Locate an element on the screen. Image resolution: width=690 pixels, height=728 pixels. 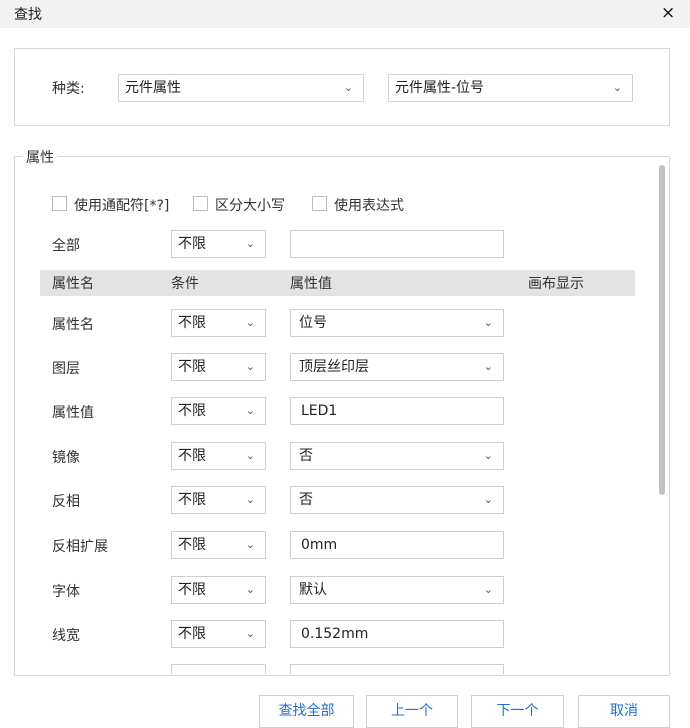
header-name: 属性名 is located at coordinates (73, 284).